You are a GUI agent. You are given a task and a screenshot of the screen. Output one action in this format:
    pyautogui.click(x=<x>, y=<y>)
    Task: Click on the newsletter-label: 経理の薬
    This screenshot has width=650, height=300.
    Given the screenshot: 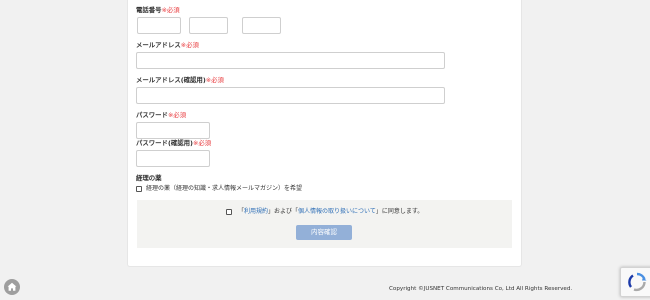 What is the action you would take?
    pyautogui.click(x=149, y=178)
    